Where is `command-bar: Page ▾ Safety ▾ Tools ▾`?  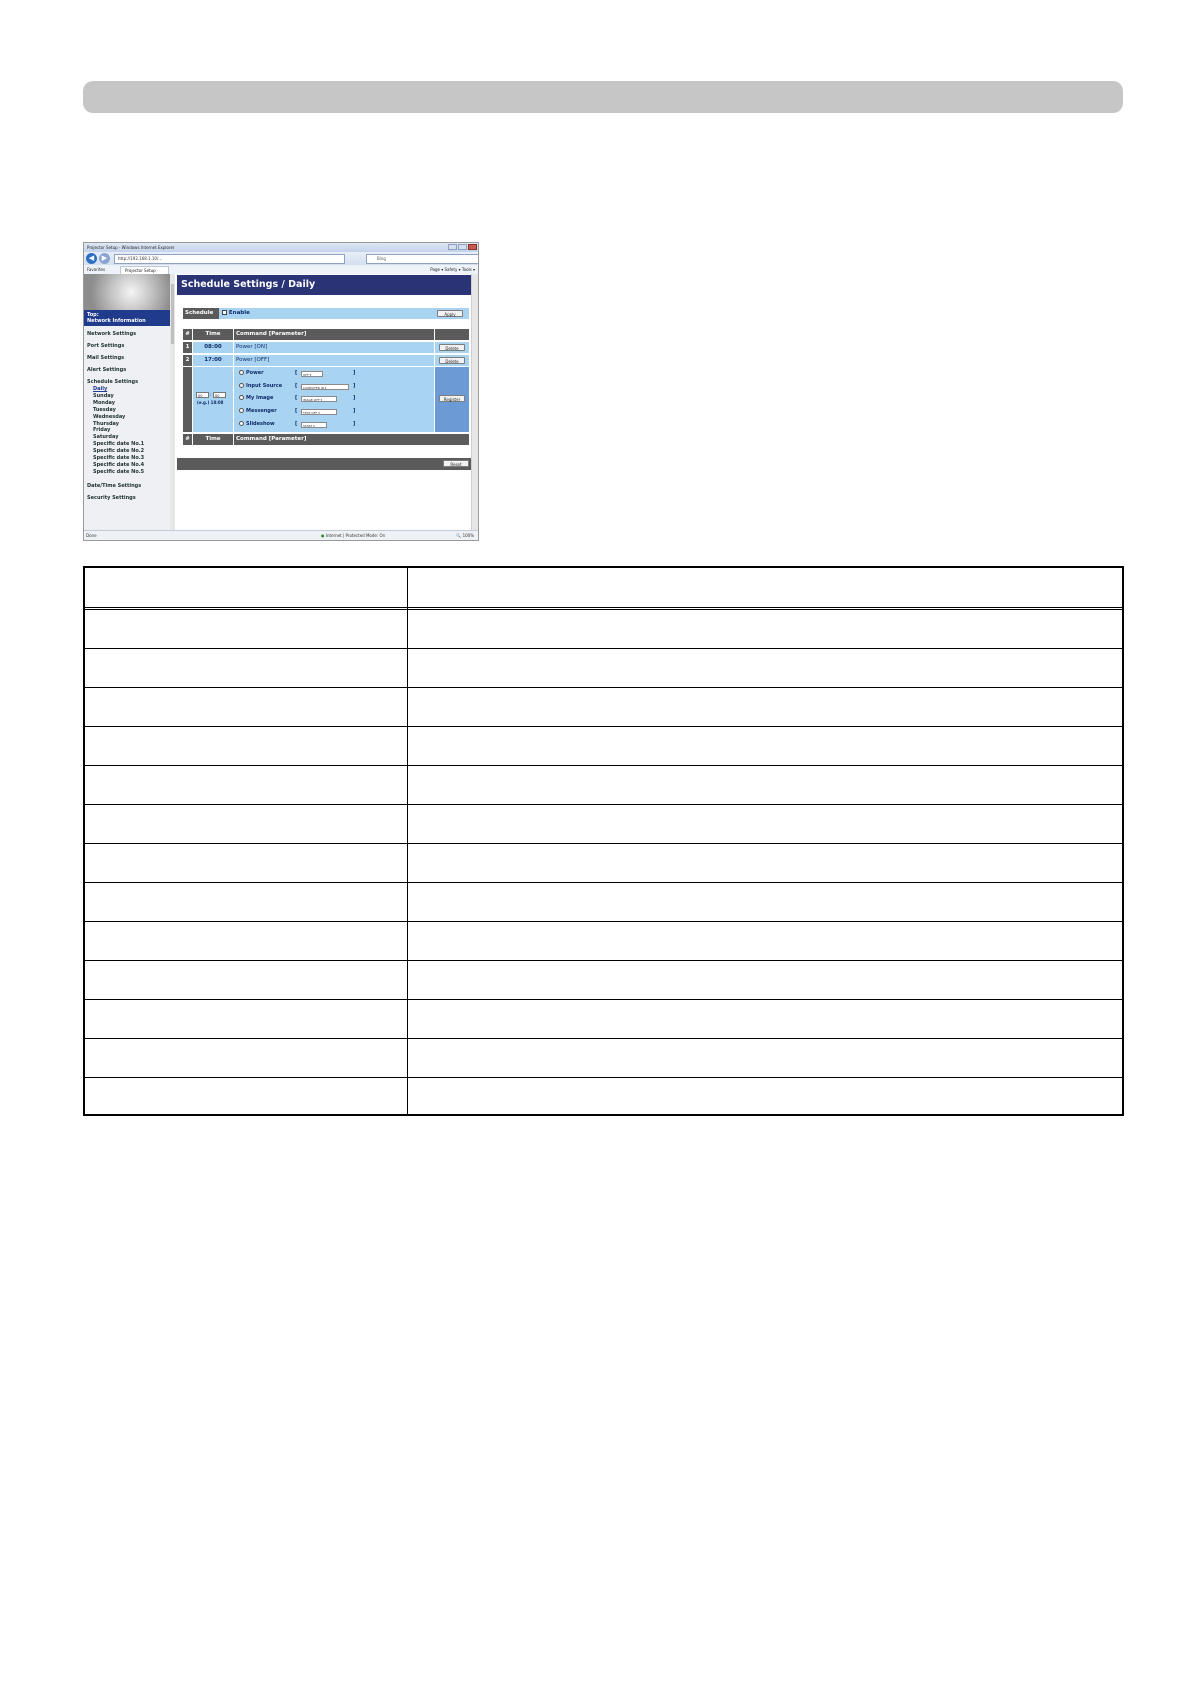 command-bar: Page ▾ Safety ▾ Tools ▾ is located at coordinates (452, 269).